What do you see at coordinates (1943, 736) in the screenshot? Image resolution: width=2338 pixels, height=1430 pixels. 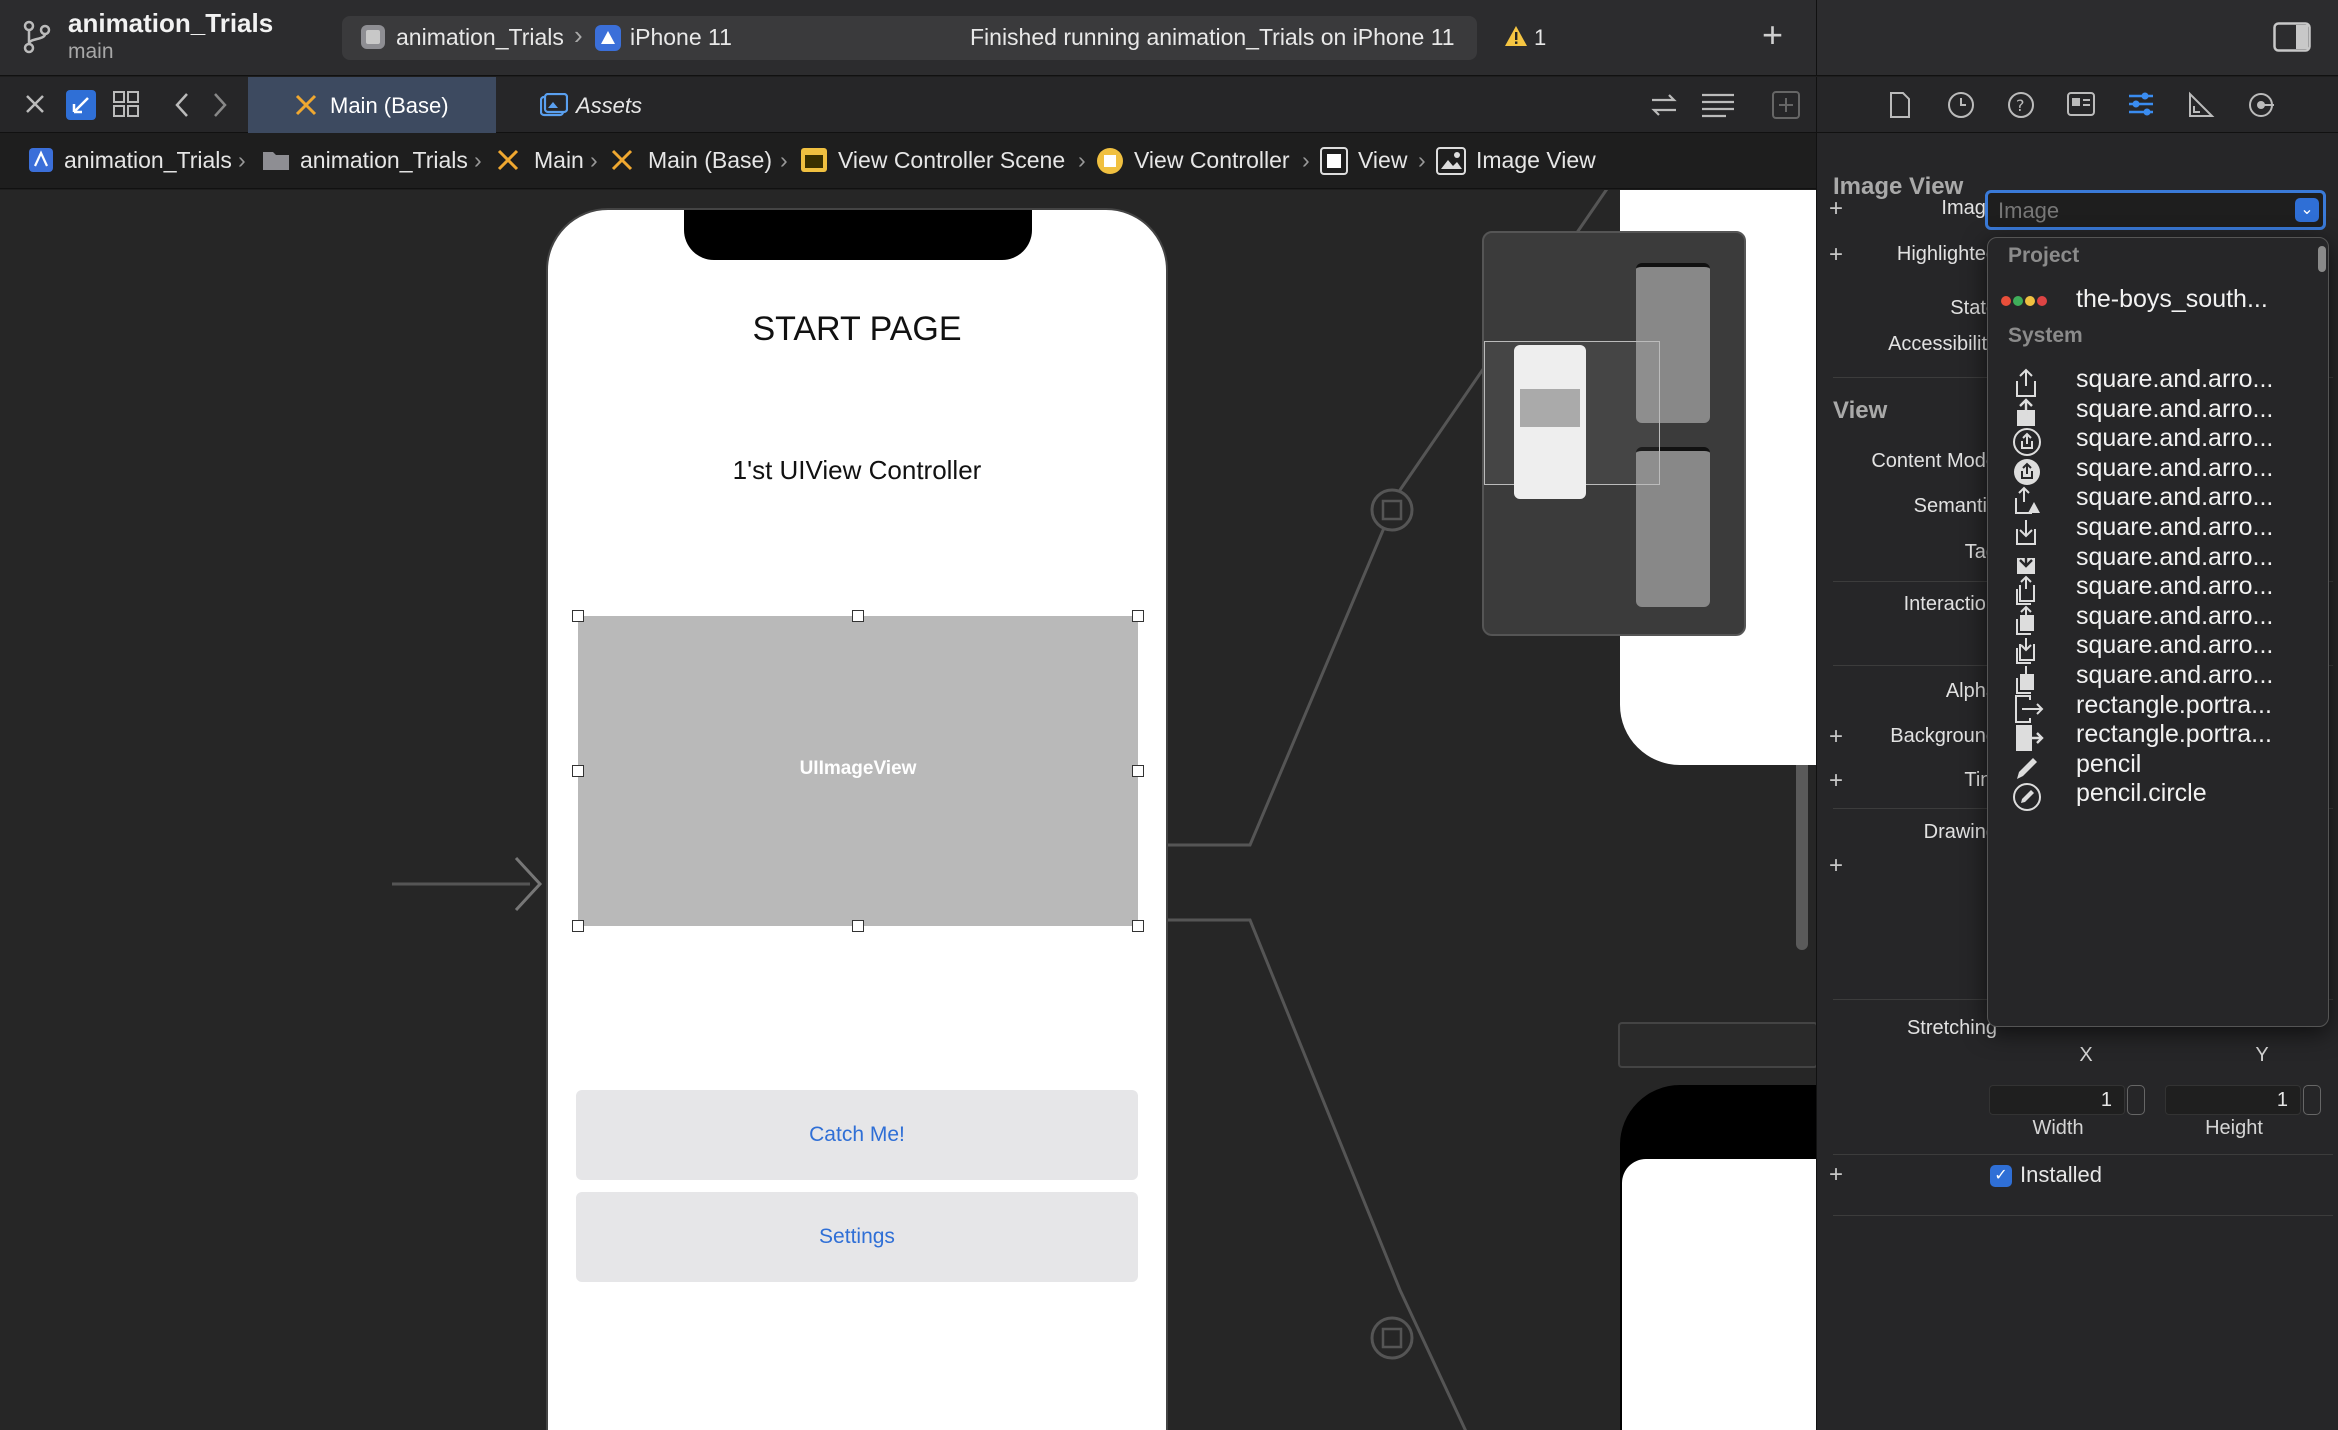 I see `background-label: Background` at bounding box center [1943, 736].